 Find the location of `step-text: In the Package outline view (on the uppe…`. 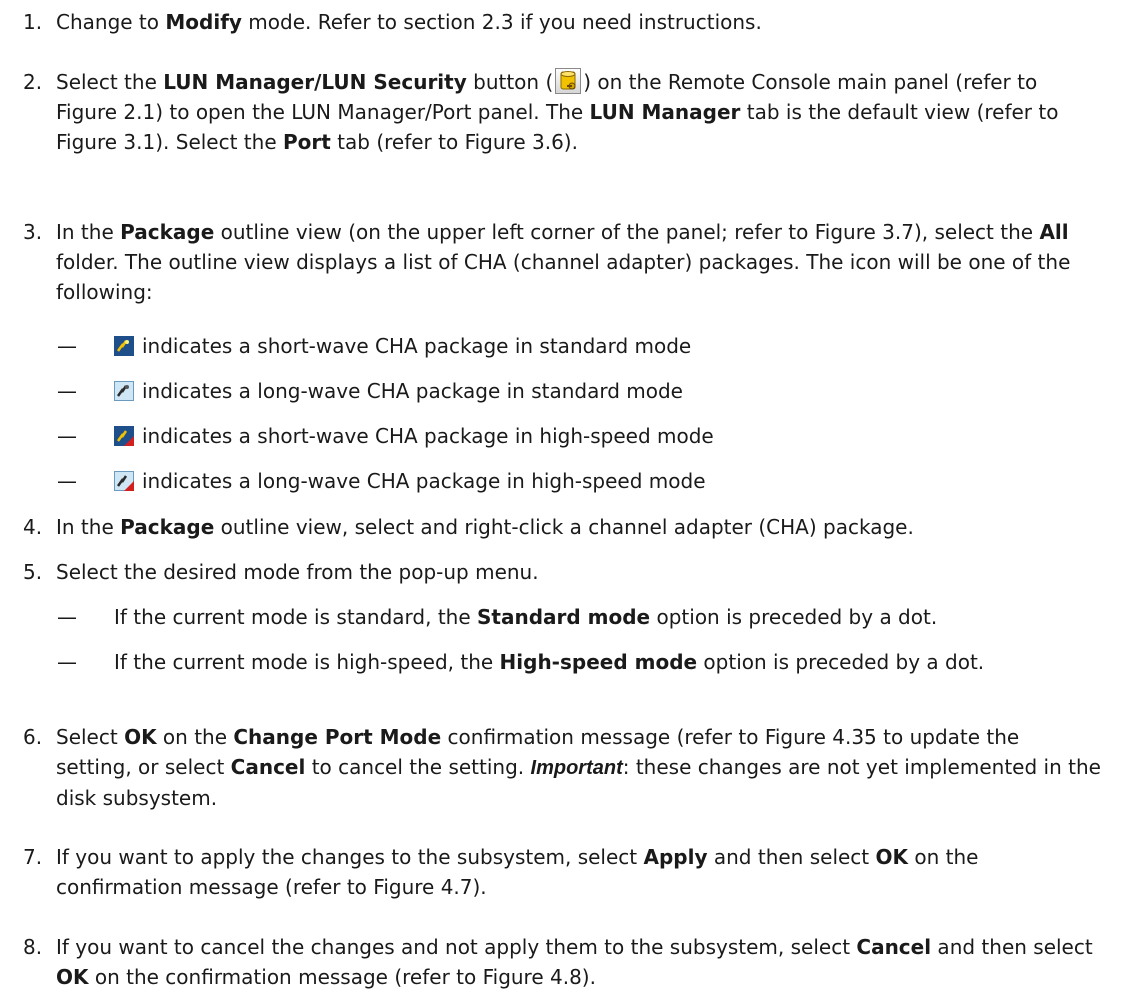

step-text: In the Package outline view (on the uppe… is located at coordinates (563, 262).